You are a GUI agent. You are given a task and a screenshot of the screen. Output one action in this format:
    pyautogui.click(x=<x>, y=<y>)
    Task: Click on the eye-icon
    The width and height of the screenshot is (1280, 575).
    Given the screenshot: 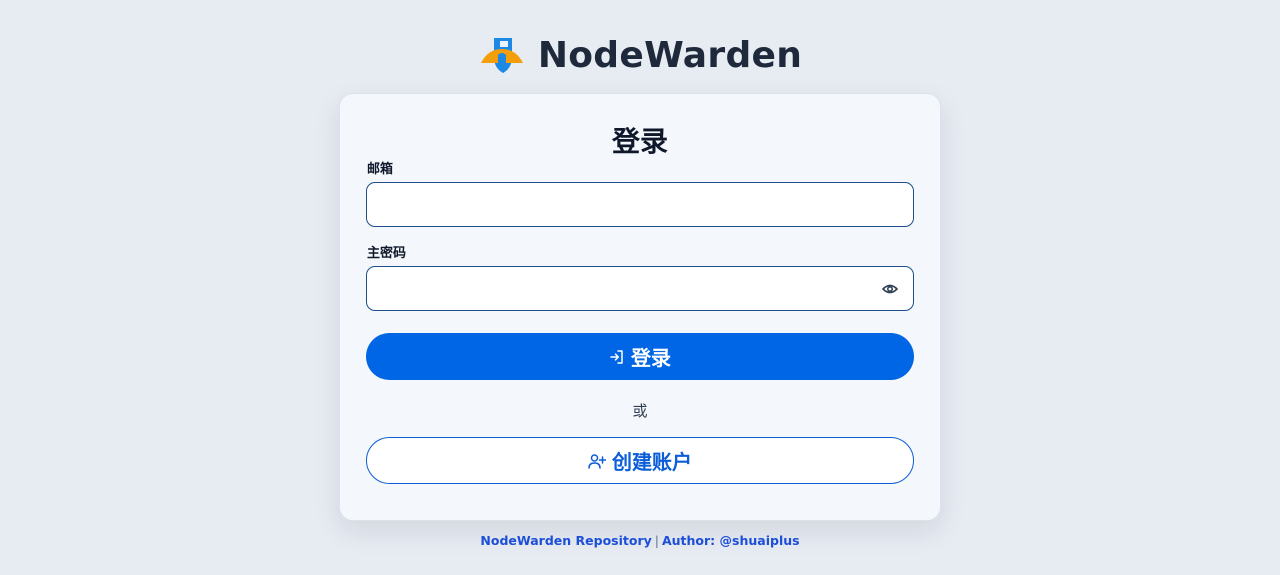 What is the action you would take?
    pyautogui.click(x=890, y=289)
    